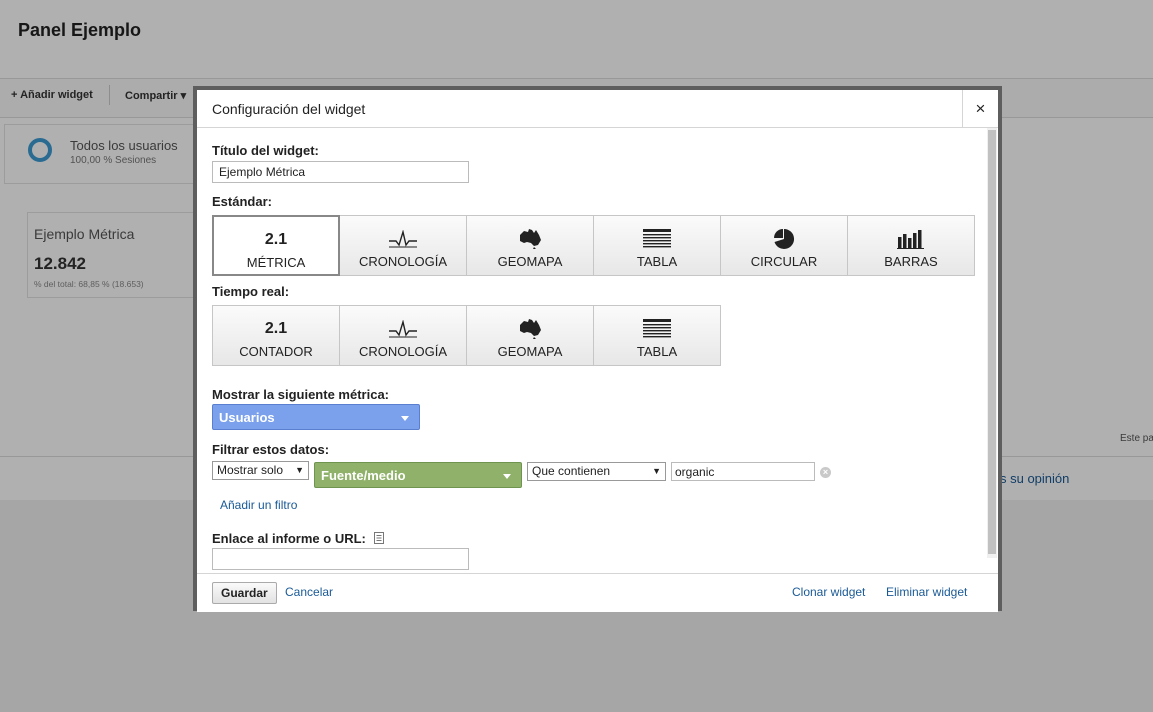 This screenshot has height=712, width=1153. I want to click on rt-timeline-button: CRONOLOGÍA, so click(403, 335).